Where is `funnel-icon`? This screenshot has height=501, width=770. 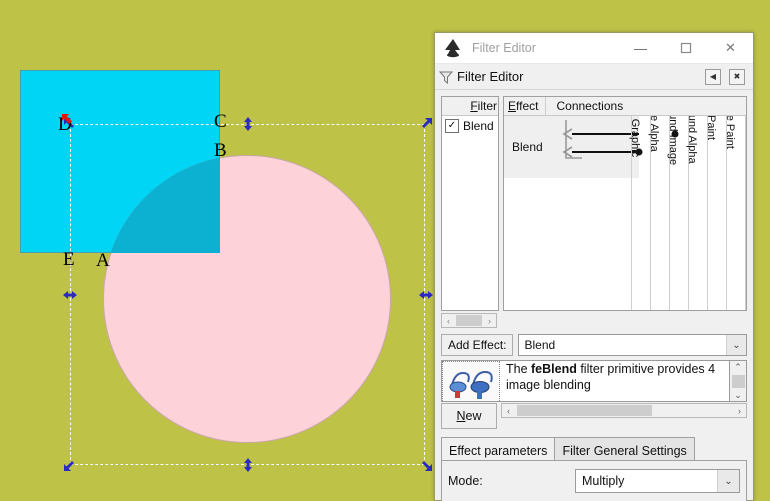 funnel-icon is located at coordinates (446, 77).